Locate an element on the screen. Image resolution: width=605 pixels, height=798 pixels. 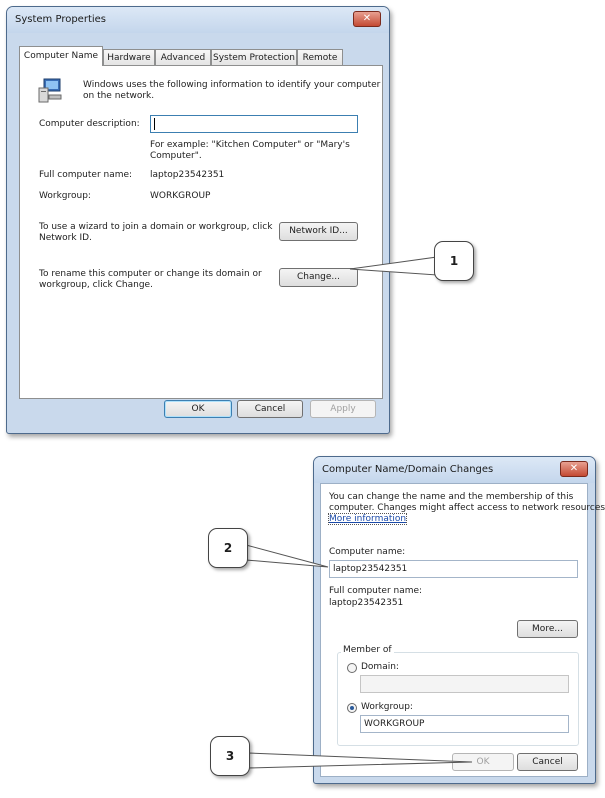
domain-label: Domain: is located at coordinates (380, 667).